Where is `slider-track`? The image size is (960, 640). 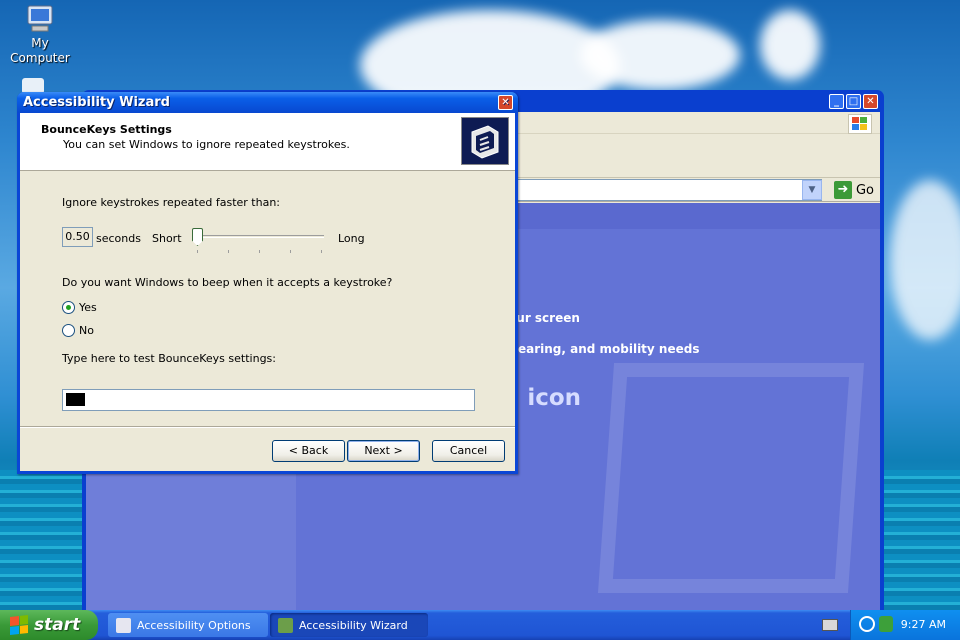 slider-track is located at coordinates (258, 236).